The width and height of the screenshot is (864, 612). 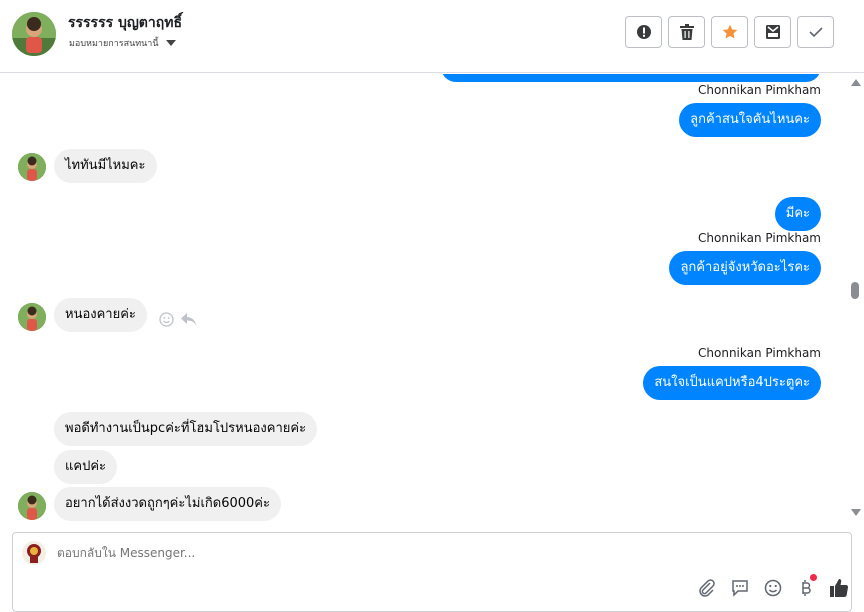 I want to click on notification-dot, so click(x=813, y=577).